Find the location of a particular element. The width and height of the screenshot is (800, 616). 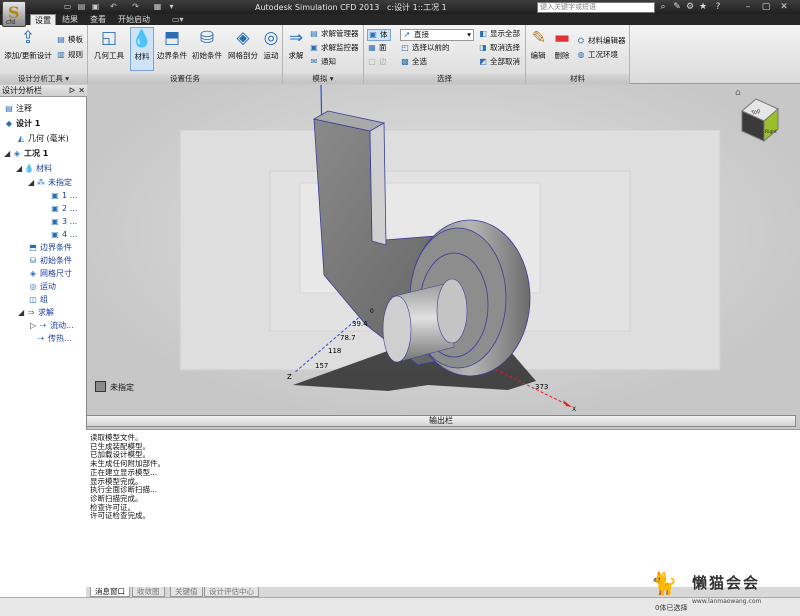

expand-icon: ▷ is located at coordinates (33, 325).